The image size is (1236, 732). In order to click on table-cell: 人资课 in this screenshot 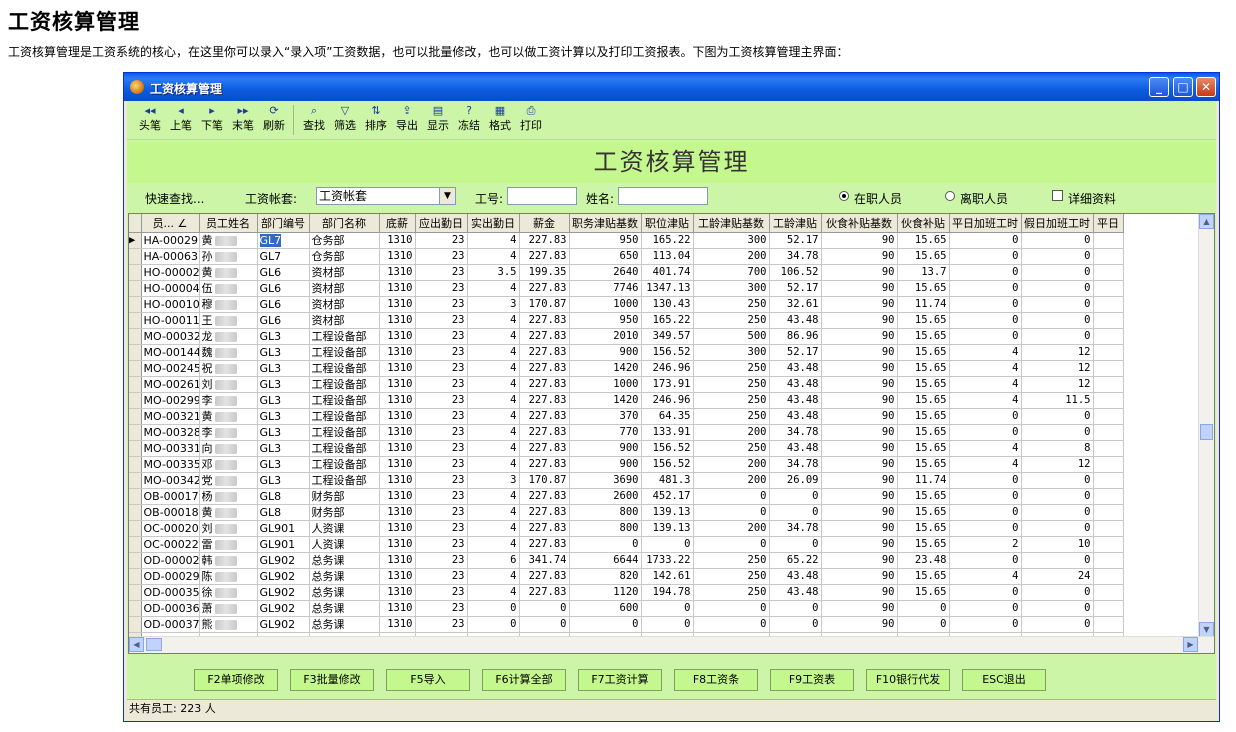, I will do `click(344, 544)`.